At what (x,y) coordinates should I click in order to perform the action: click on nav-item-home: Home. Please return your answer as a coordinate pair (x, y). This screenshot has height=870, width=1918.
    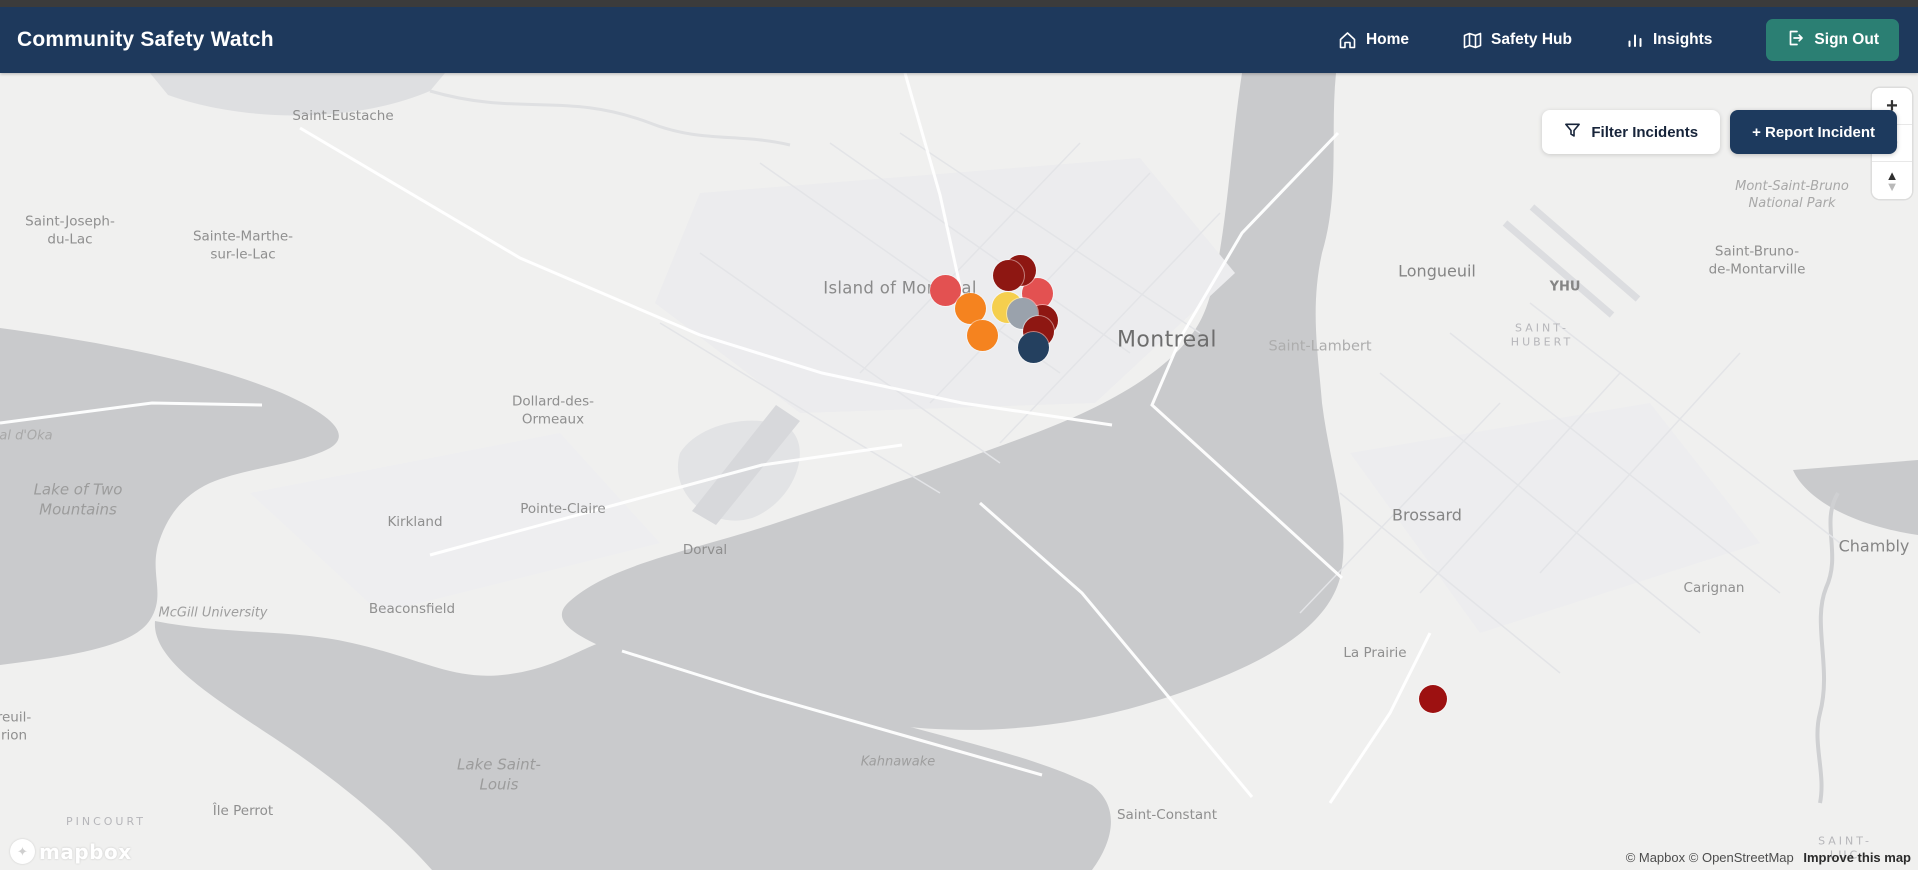
    Looking at the image, I should click on (1373, 40).